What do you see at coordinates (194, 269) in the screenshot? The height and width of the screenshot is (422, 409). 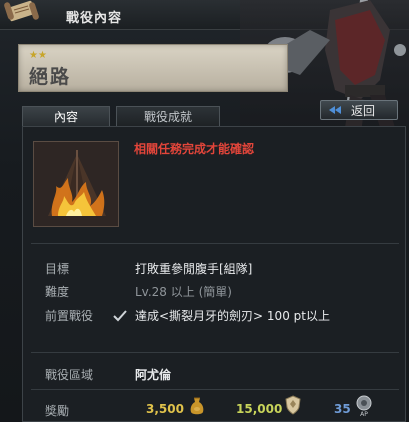 I see `objective-value: 打敗重參閒腹手[組隊]` at bounding box center [194, 269].